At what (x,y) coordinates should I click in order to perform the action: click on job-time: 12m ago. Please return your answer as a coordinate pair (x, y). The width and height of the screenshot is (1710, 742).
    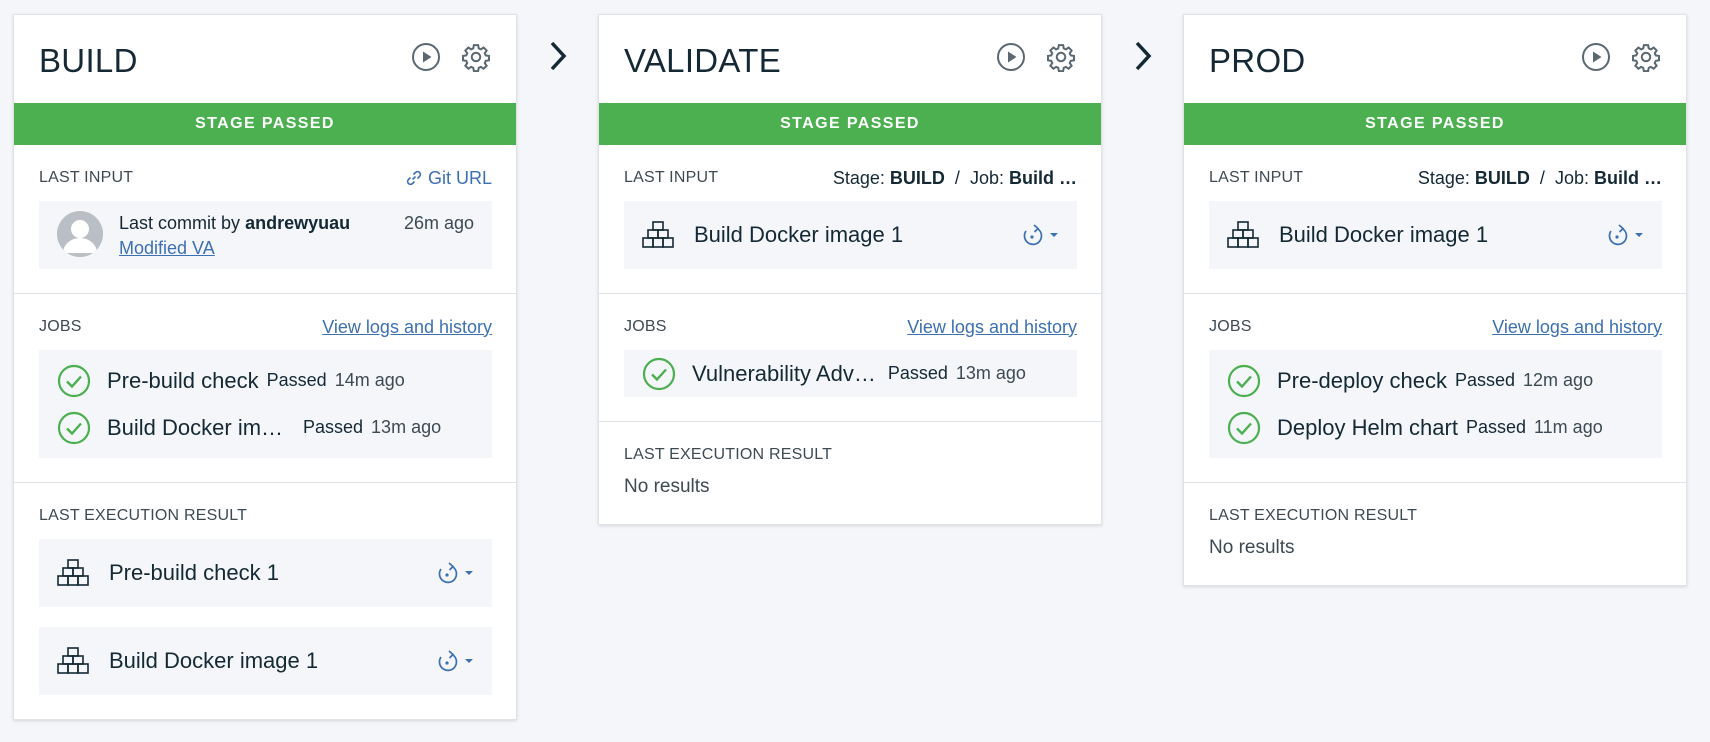
    Looking at the image, I should click on (1558, 380).